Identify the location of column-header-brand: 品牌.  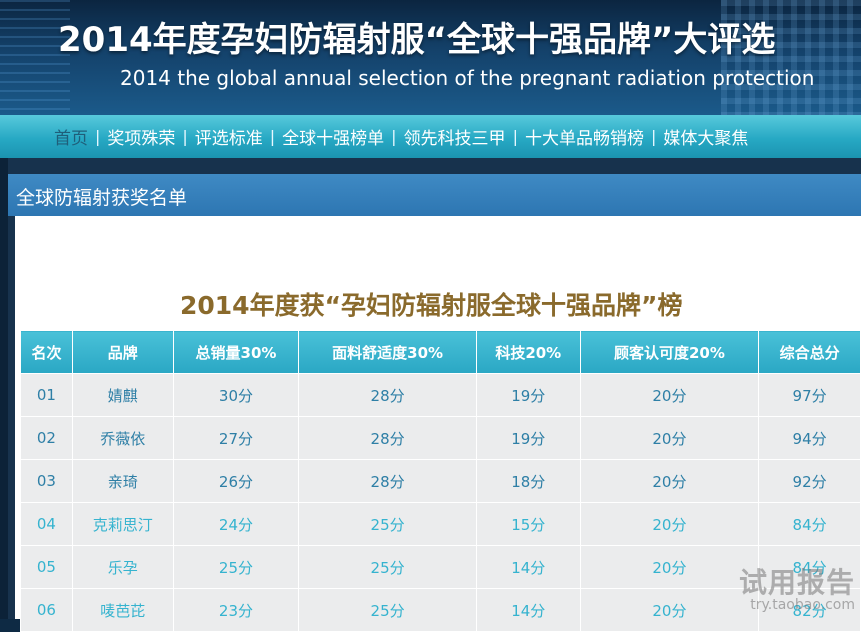
(122, 352).